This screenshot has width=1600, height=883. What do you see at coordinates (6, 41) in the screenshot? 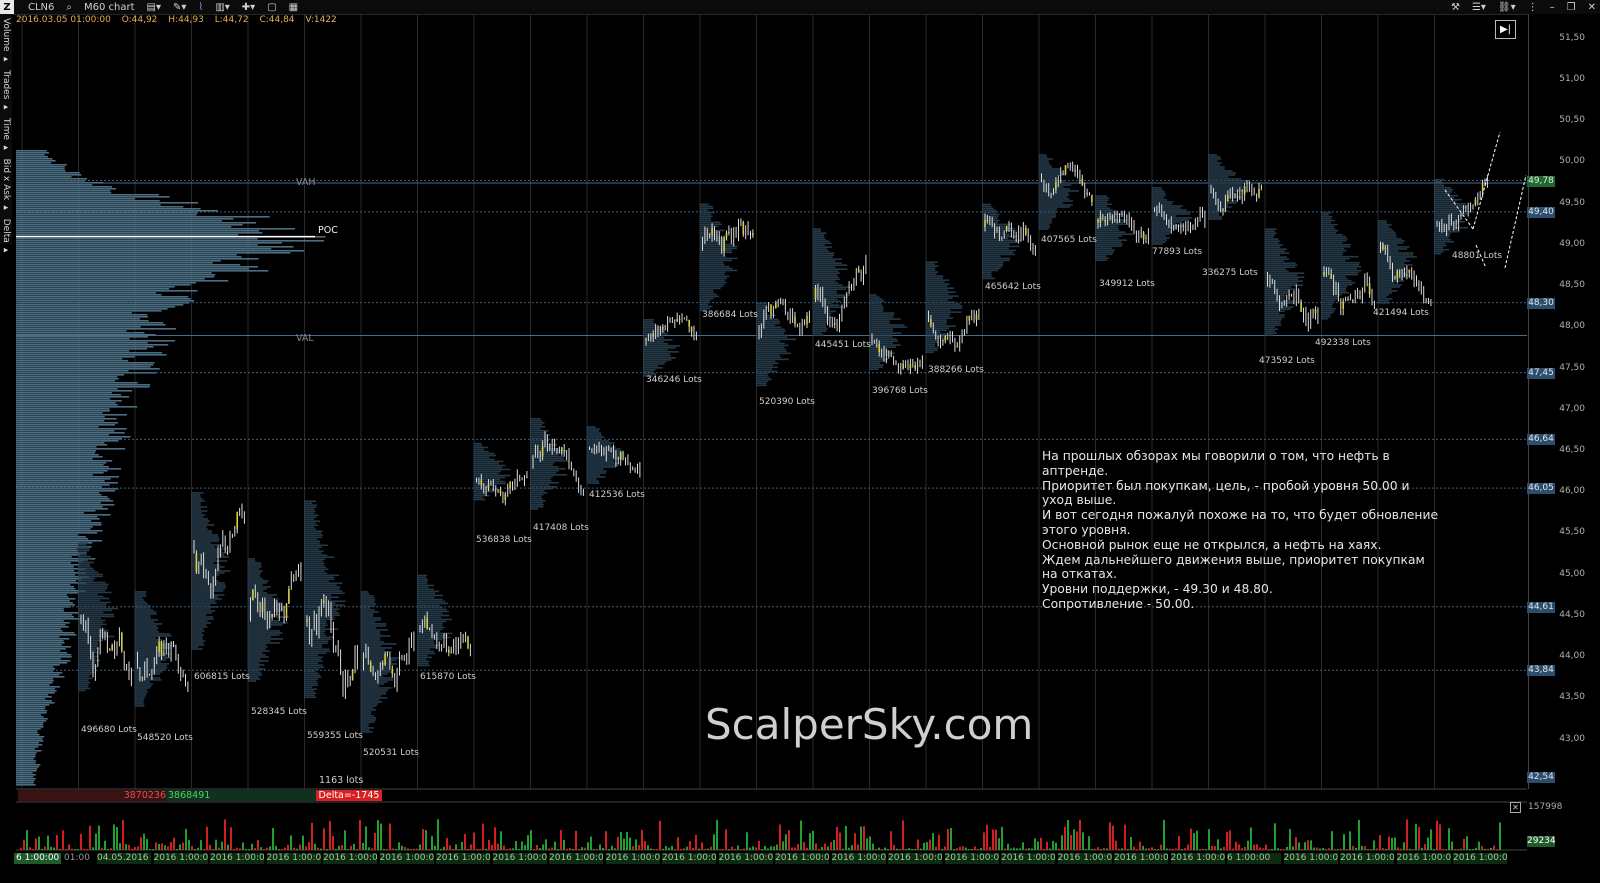
I see `side-tab-volume: Volume ▸` at bounding box center [6, 41].